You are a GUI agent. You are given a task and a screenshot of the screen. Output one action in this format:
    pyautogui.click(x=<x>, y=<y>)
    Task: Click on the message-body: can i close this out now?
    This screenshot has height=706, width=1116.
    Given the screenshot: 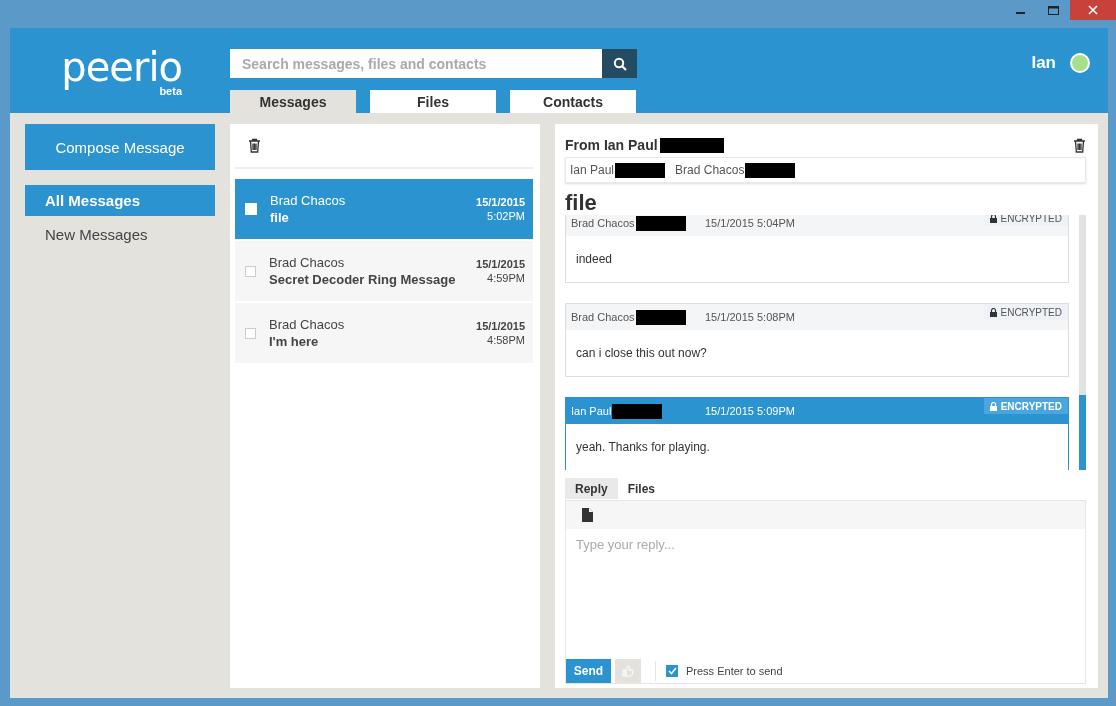 What is the action you would take?
    pyautogui.click(x=641, y=353)
    